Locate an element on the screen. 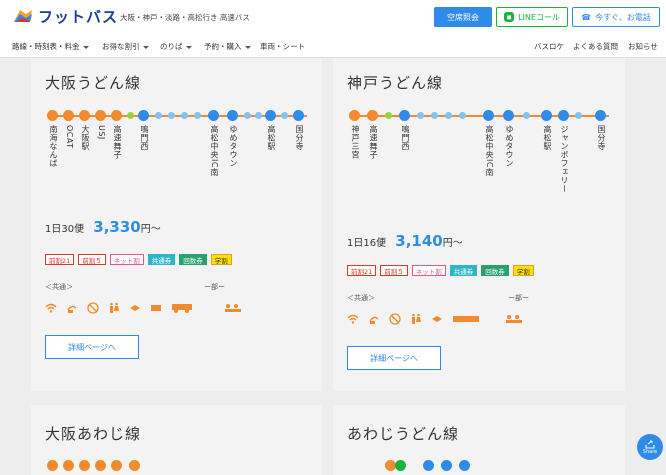  nav-routes: 路線・時刻表・料金 is located at coordinates (50, 46).